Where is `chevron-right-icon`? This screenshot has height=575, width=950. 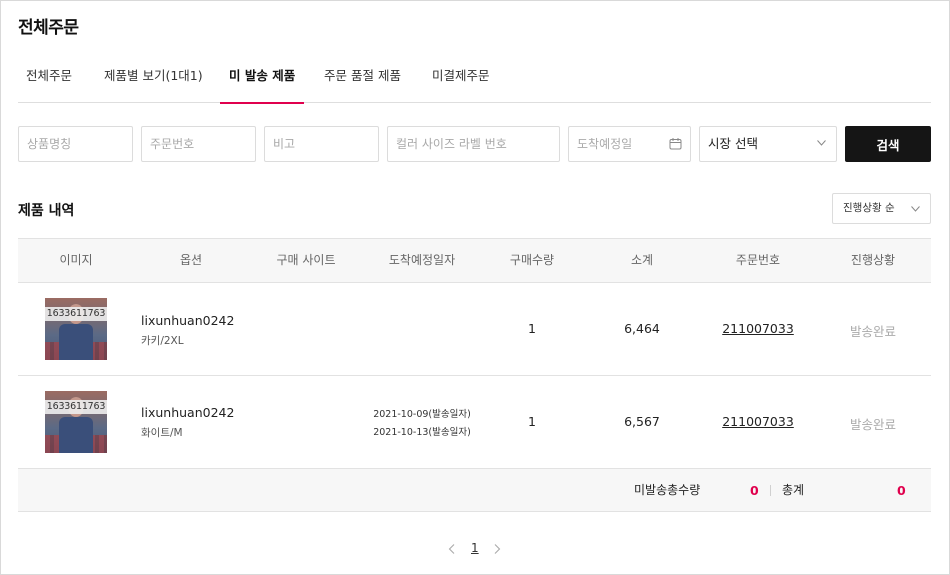
chevron-right-icon is located at coordinates (497, 549).